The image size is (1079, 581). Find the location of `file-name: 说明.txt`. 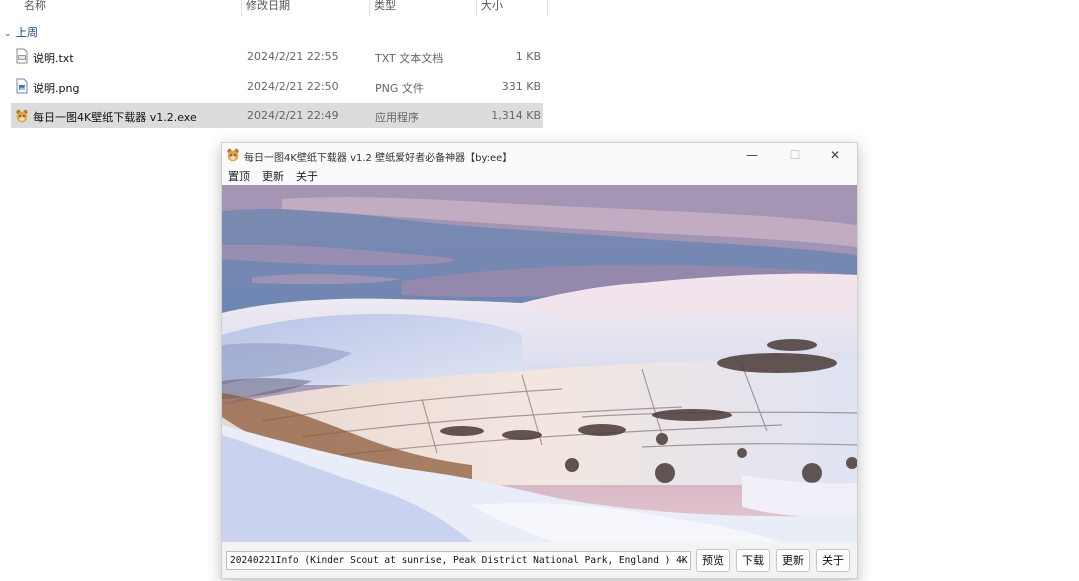

file-name: 说明.txt is located at coordinates (53, 58).